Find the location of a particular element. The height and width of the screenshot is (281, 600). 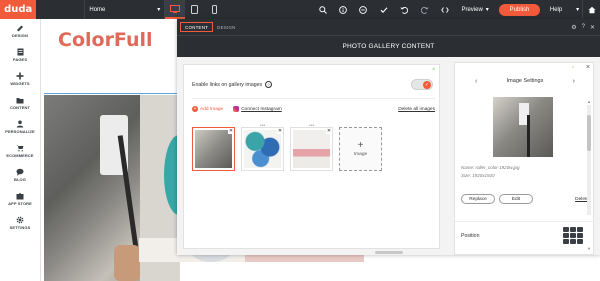

redo-button is located at coordinates (424, 9).